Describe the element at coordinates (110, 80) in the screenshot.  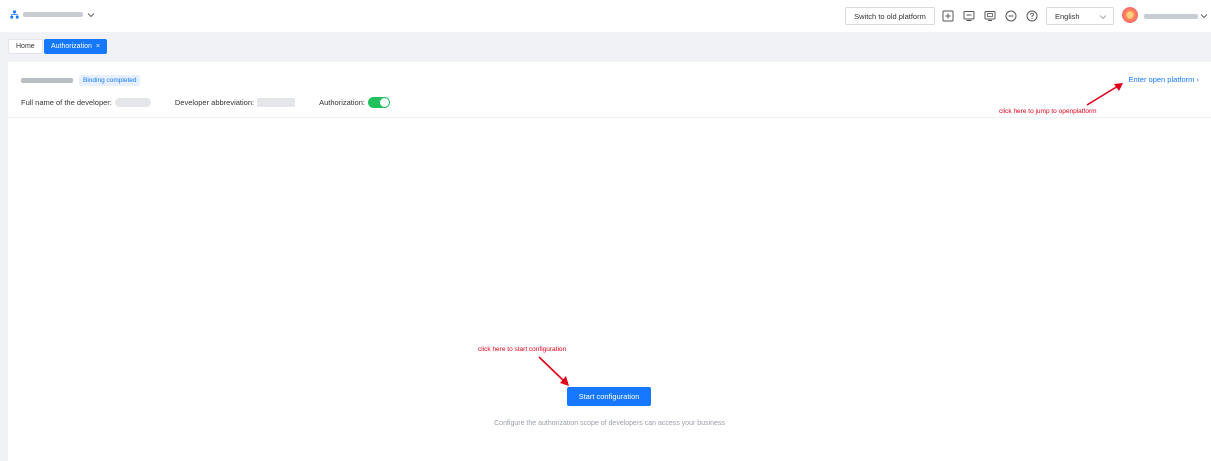
I see `status-badge: Binding completed` at that location.